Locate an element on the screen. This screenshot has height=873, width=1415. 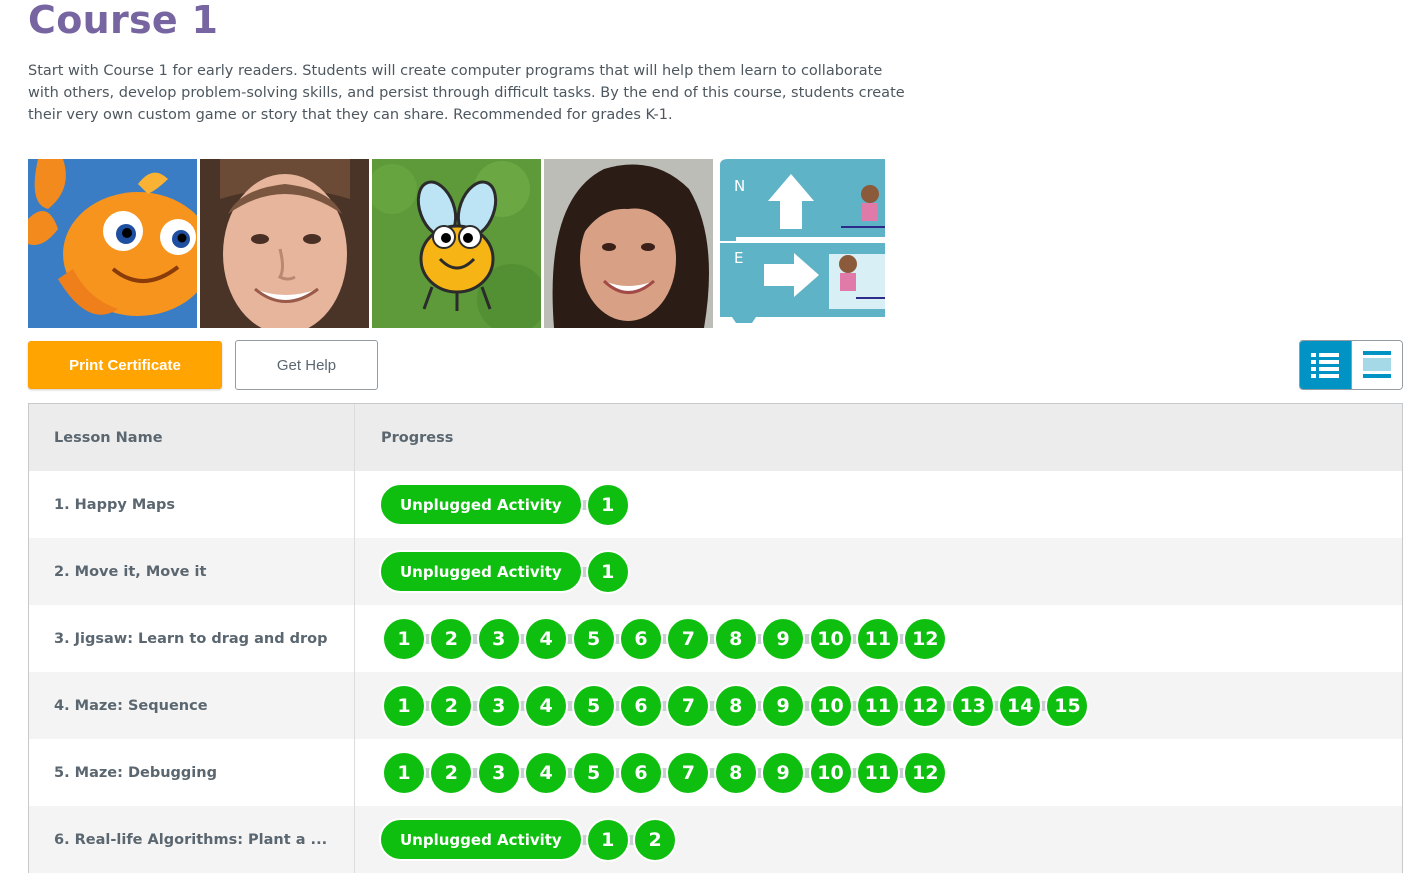
table-row: 5. Maze: Debugging 1 2 3 4 5 6 7 8 9 10 11 12 is located at coordinates (715, 772).